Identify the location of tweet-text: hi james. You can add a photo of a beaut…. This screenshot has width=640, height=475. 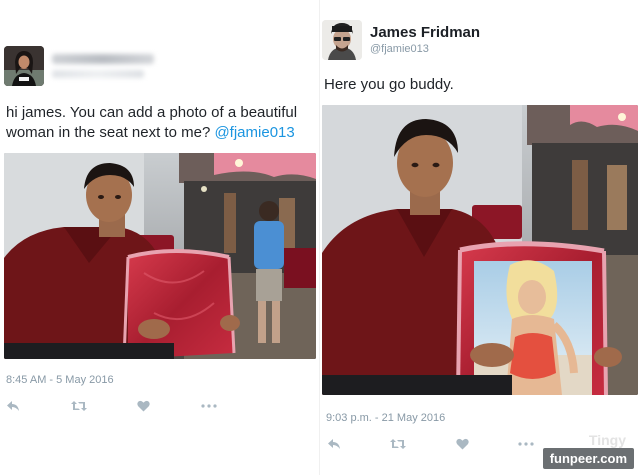
(162, 123).